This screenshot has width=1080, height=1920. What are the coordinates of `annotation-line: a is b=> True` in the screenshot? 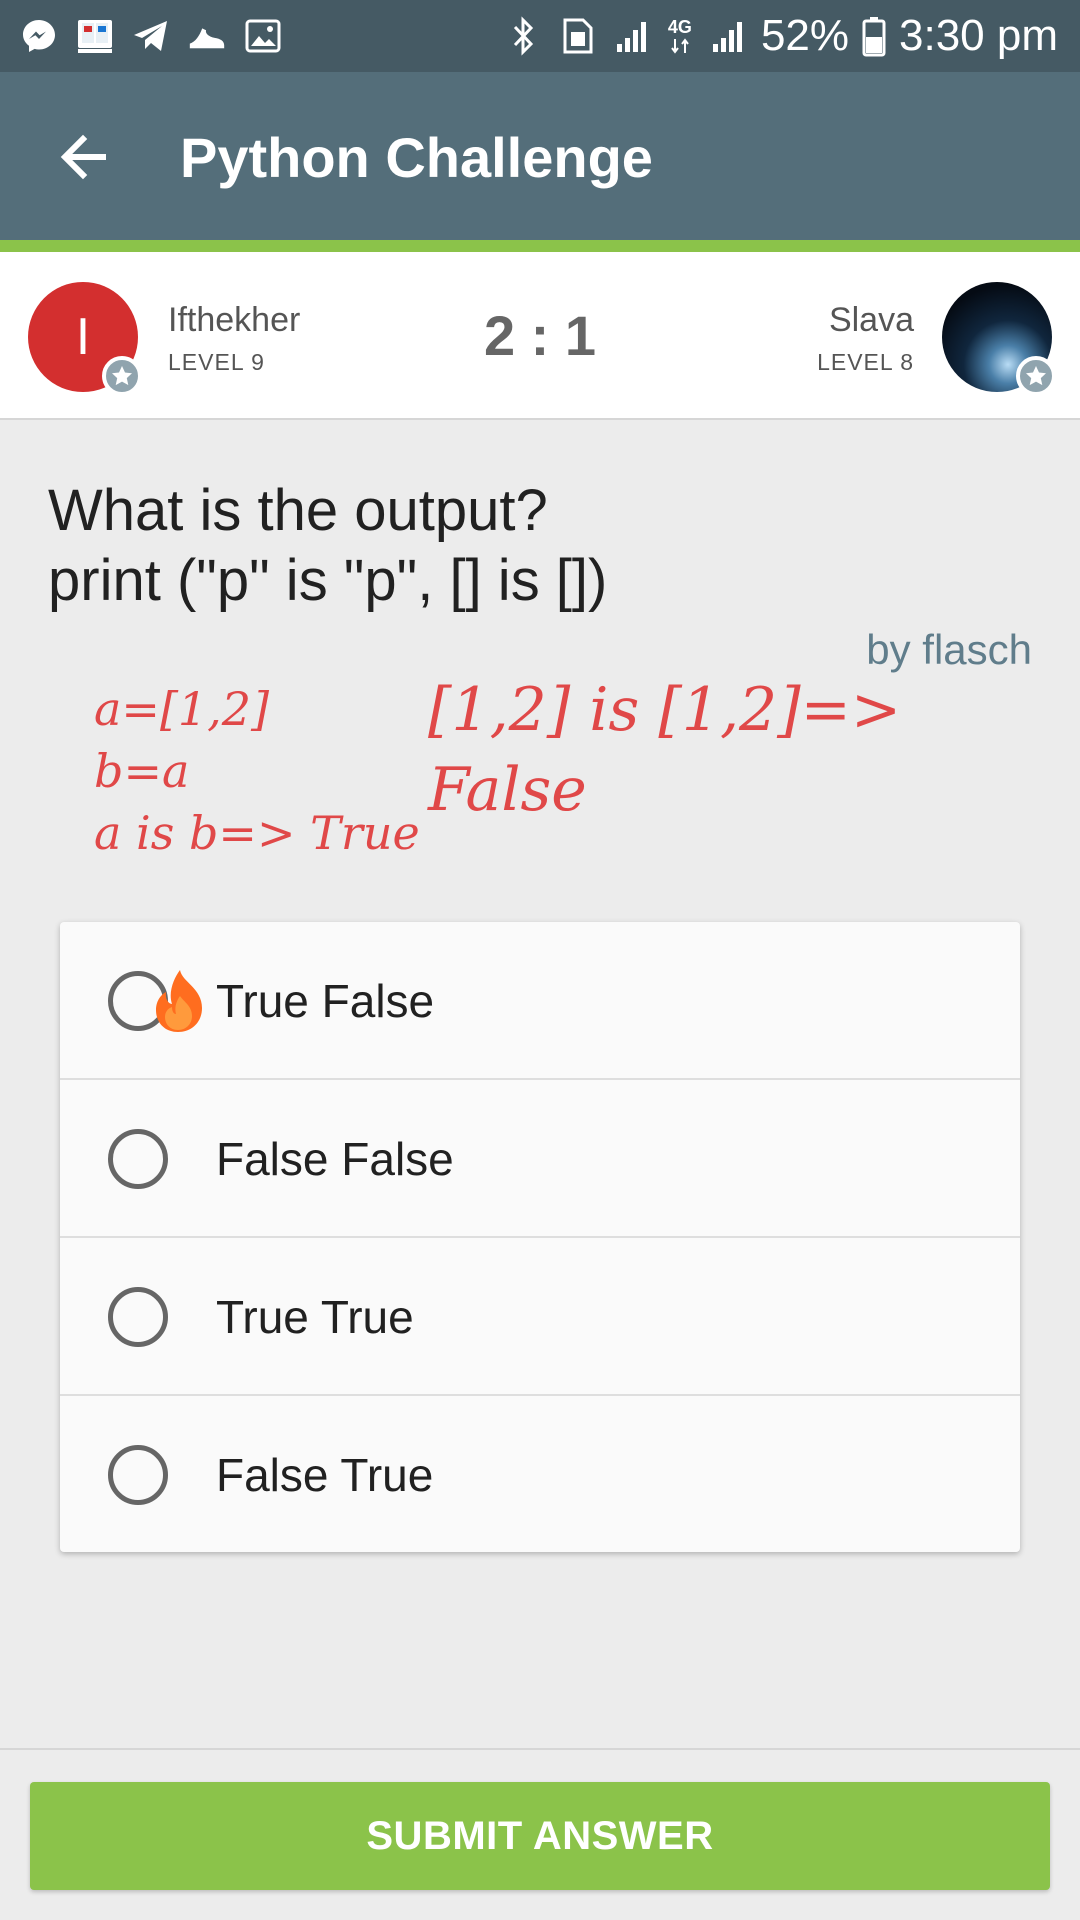 It's located at (257, 833).